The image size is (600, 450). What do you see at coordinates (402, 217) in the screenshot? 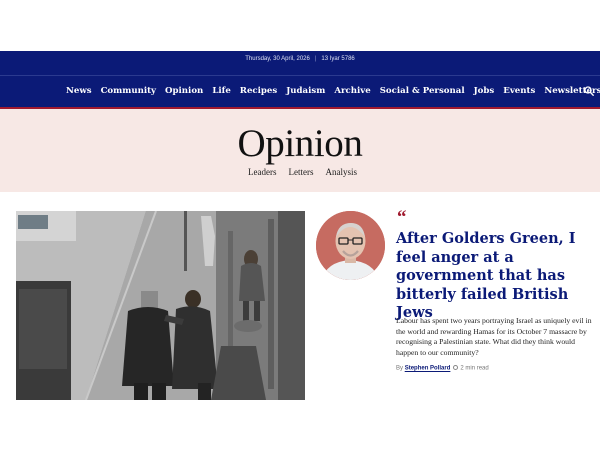
I see `quote-icon: “` at bounding box center [402, 217].